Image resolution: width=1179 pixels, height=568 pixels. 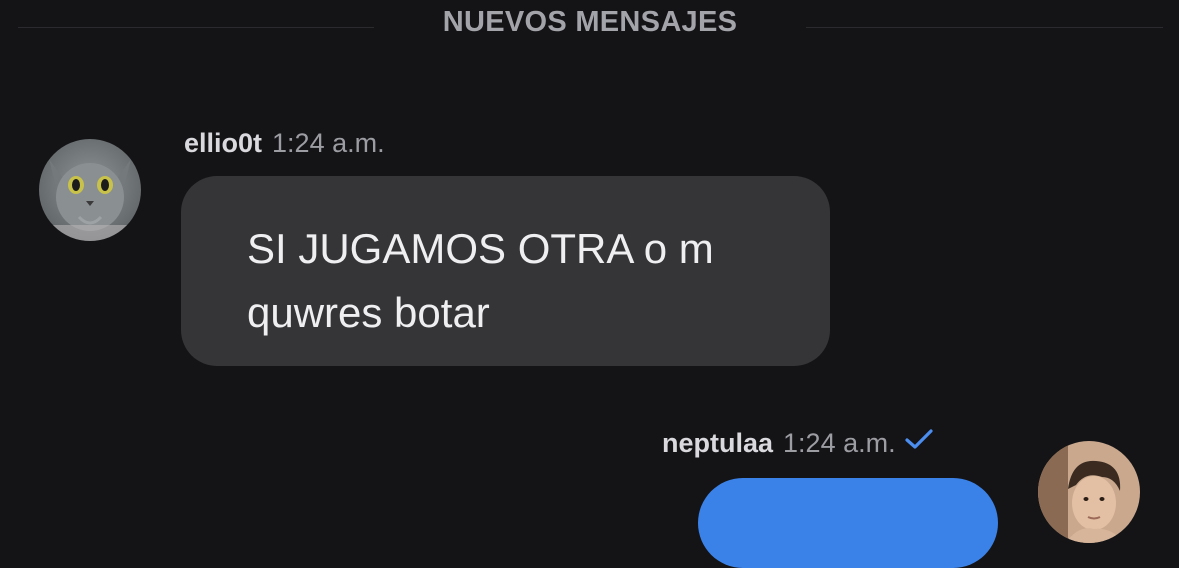 I want to click on username: ellio0t, so click(x=223, y=143).